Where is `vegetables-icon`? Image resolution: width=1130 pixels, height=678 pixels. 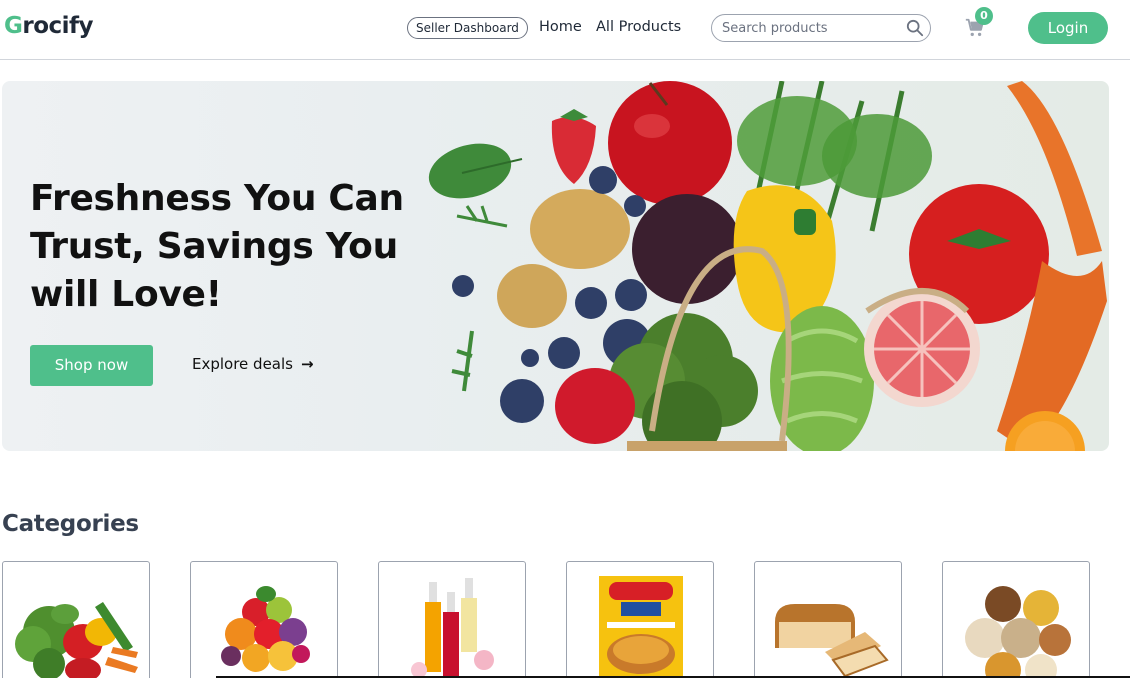 vegetables-icon is located at coordinates (76, 640).